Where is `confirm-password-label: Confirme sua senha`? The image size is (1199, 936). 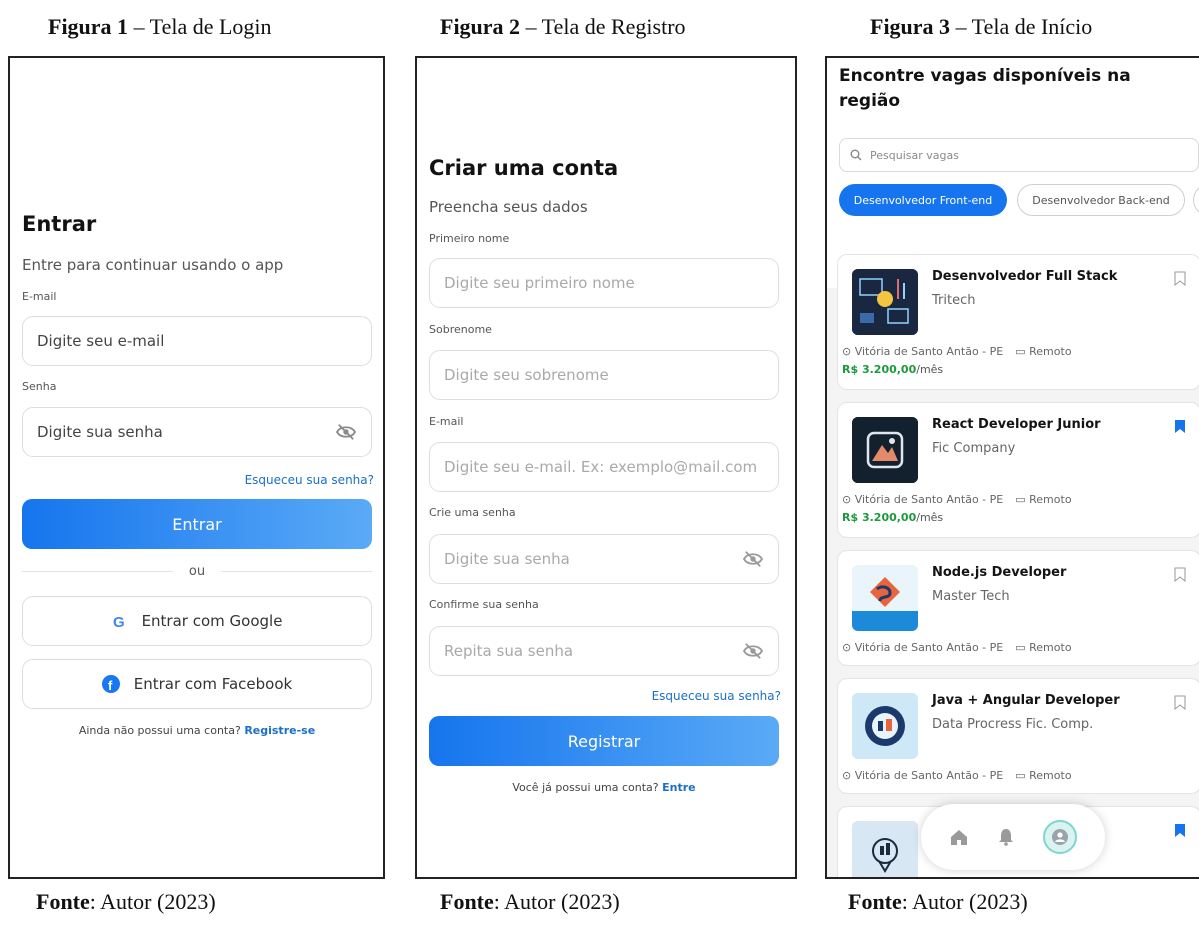
confirm-password-label: Confirme sua senha is located at coordinates (484, 604).